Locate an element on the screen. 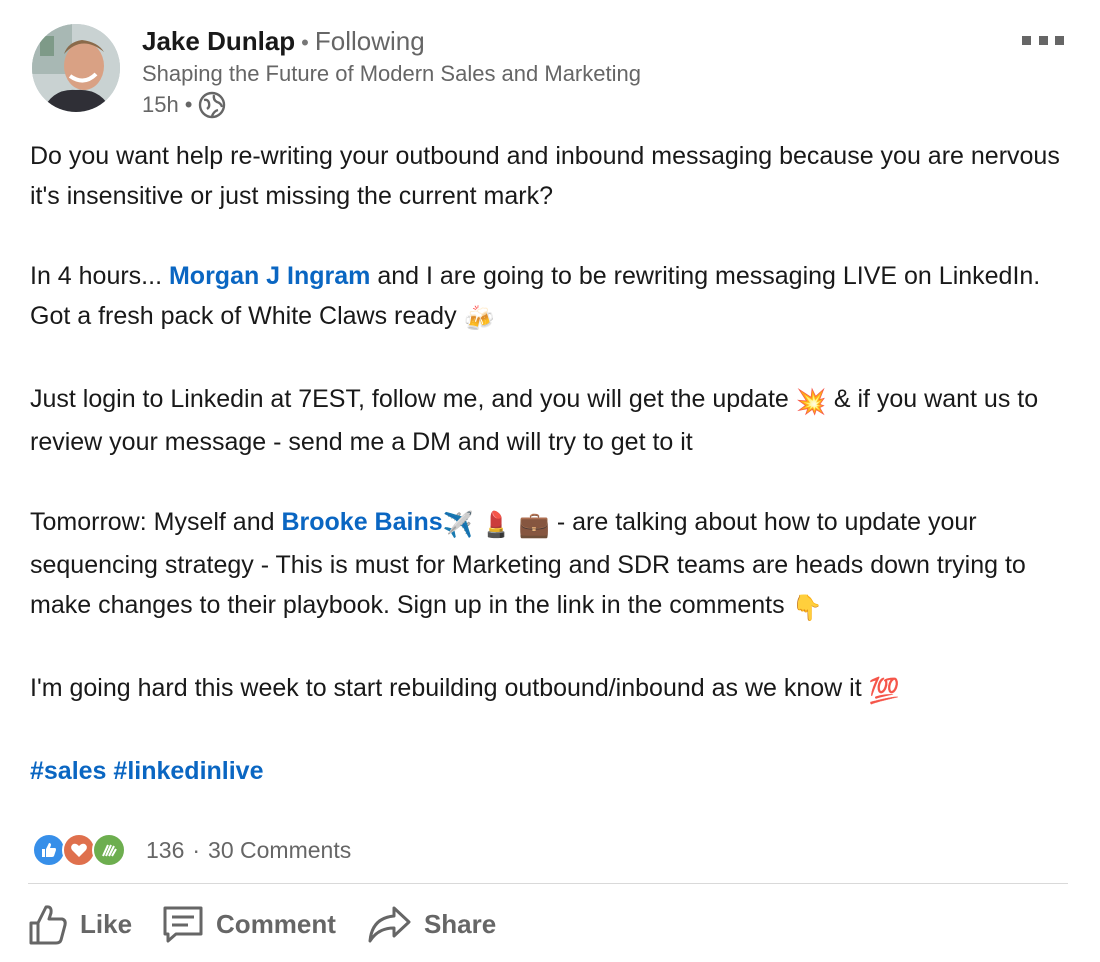 This screenshot has height=962, width=1100. comments-count: 30 Comments is located at coordinates (279, 850).